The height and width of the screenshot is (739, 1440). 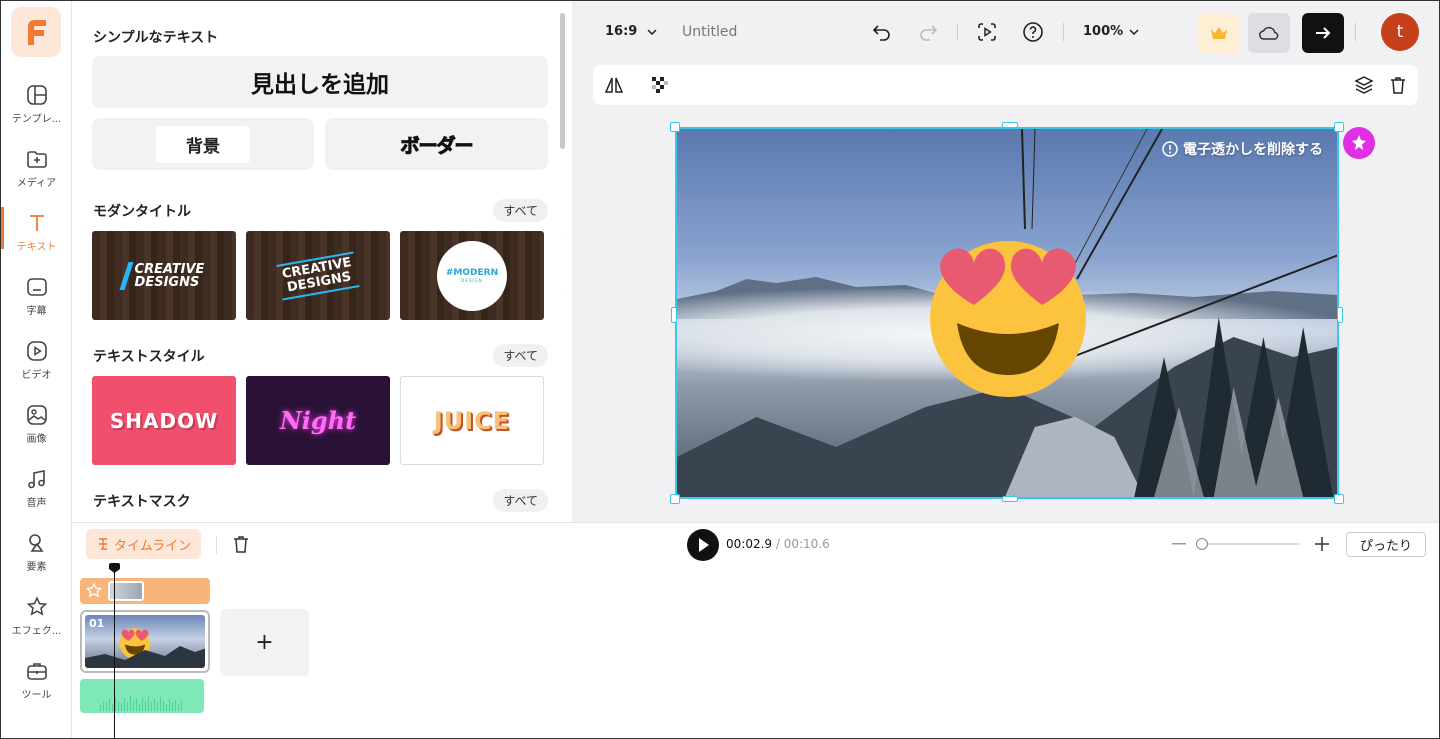 I want to click on cloud-save-button, so click(x=1269, y=33).